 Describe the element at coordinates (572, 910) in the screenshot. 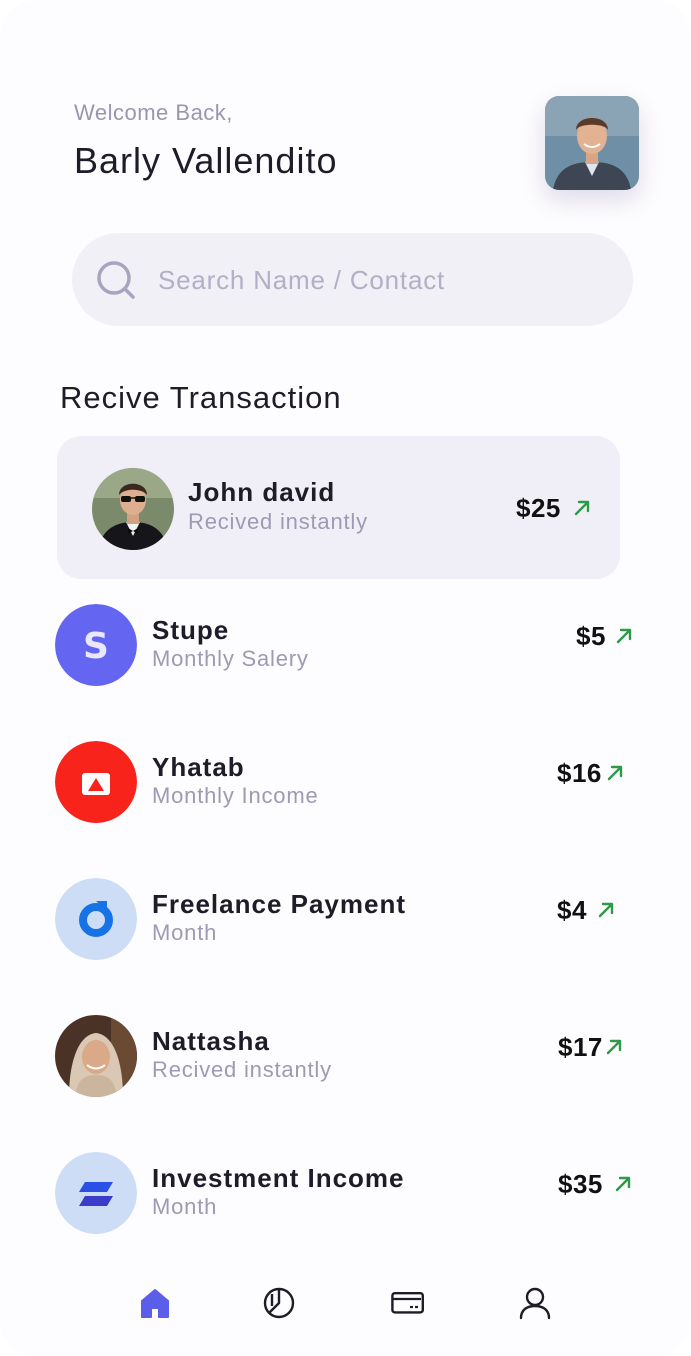

I see `transaction-amount: $4` at that location.